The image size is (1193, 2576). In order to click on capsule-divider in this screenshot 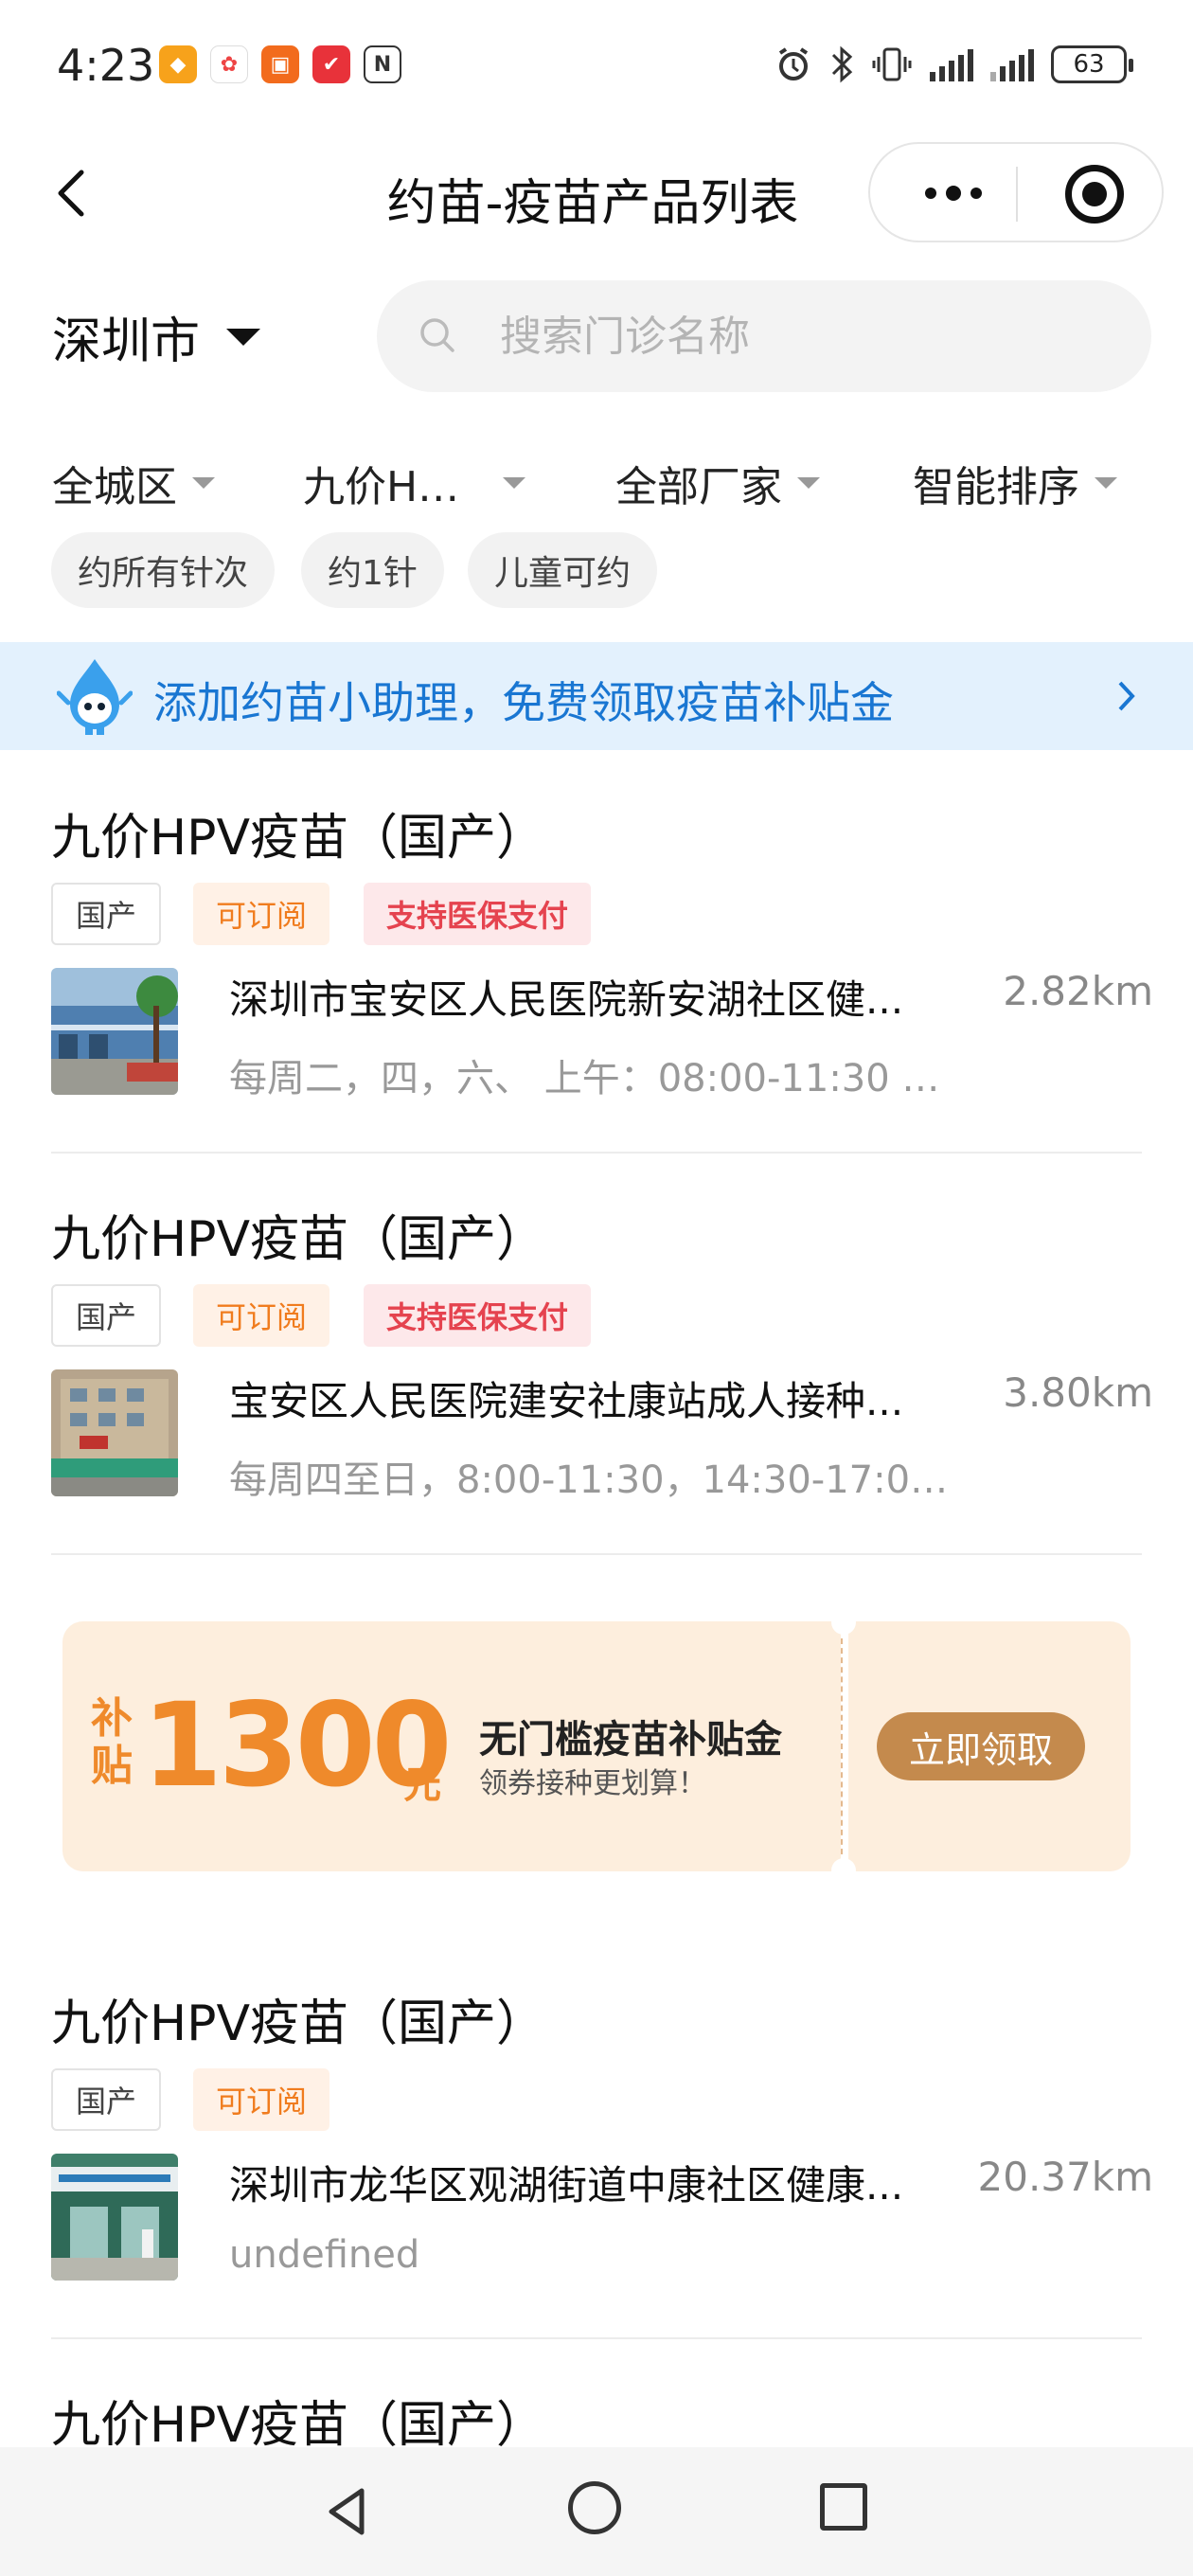, I will do `click(1017, 194)`.